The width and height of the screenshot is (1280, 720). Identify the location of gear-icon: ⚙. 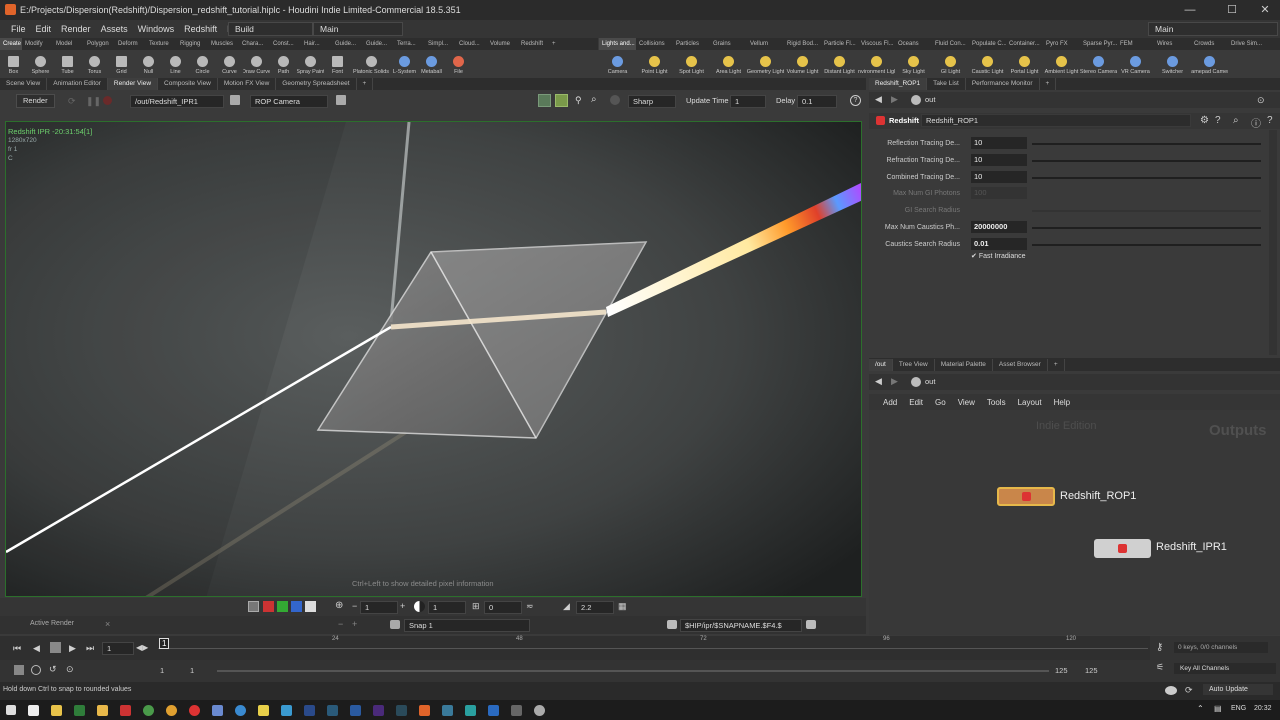
(1204, 120).